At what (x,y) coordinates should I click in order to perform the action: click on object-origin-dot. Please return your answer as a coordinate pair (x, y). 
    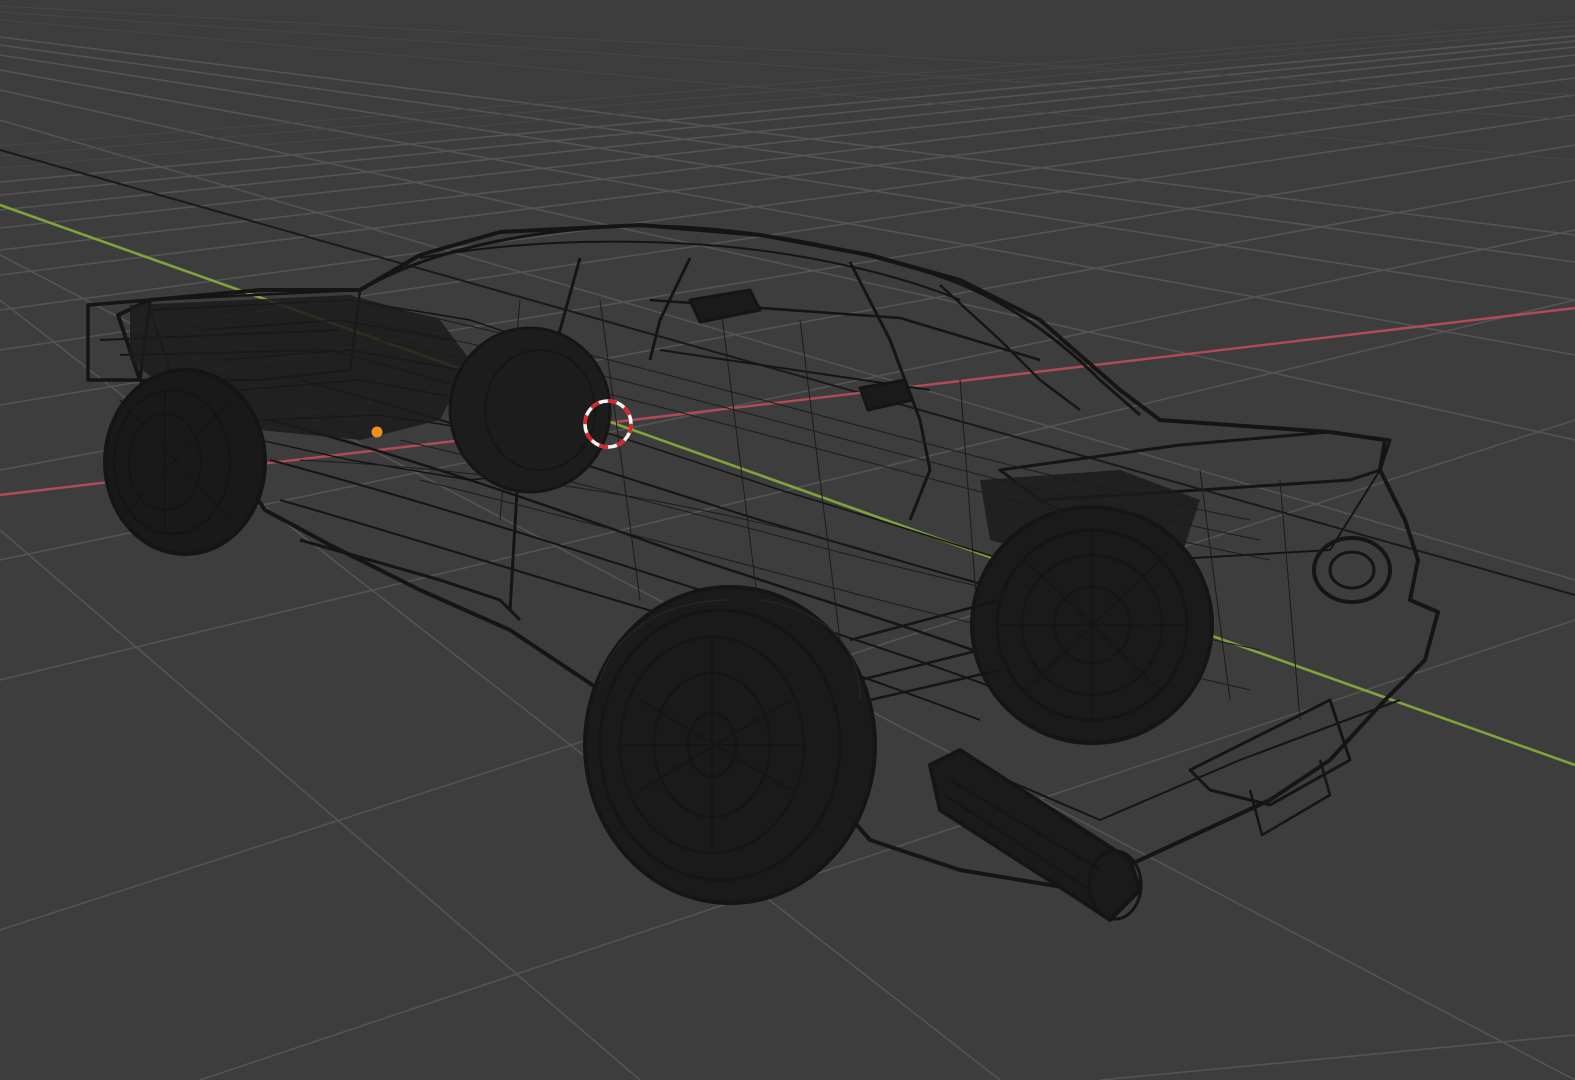
    Looking at the image, I should click on (377, 432).